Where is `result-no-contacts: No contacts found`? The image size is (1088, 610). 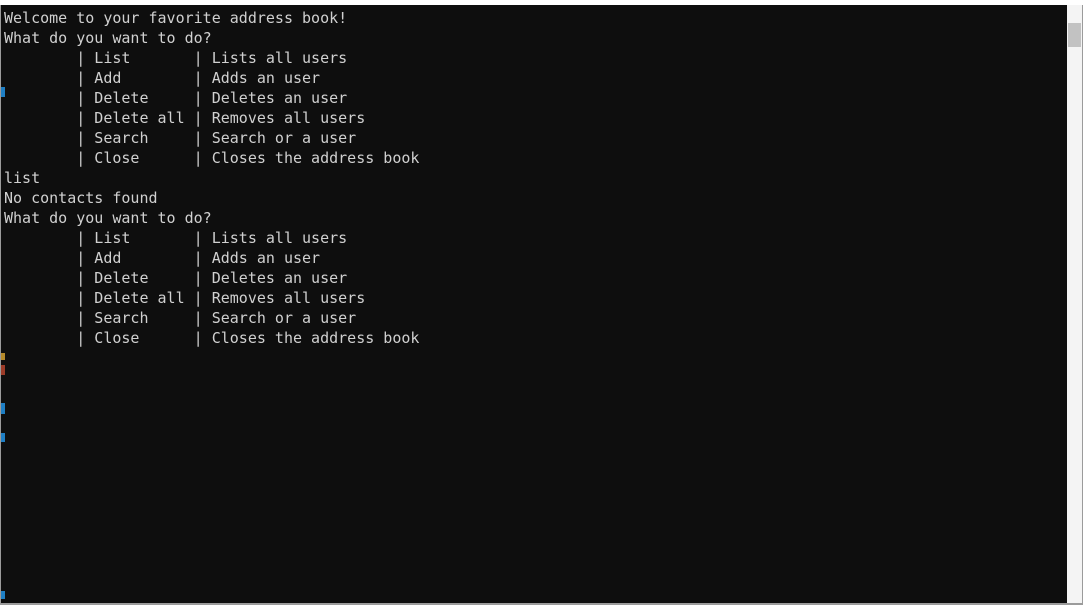
result-no-contacts: No contacts found is located at coordinates (81, 198).